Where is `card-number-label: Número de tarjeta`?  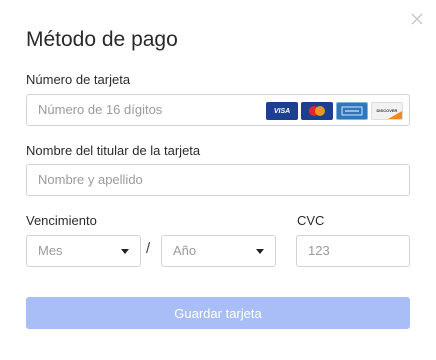
card-number-label: Número de tarjeta is located at coordinates (78, 79).